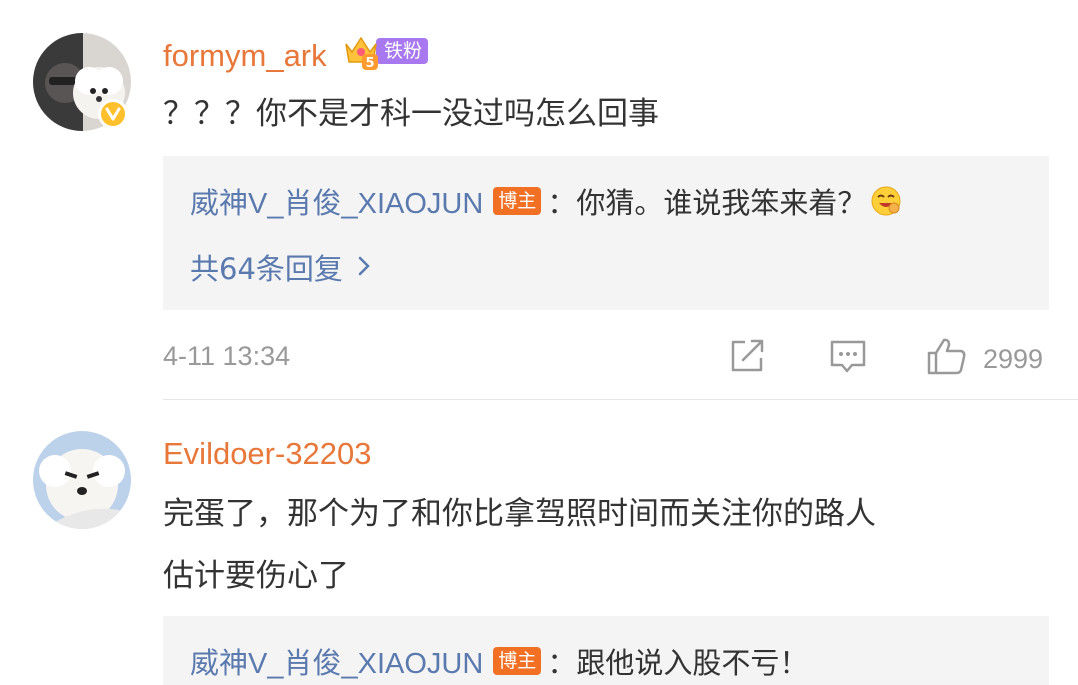 Image resolution: width=1078 pixels, height=685 pixels. What do you see at coordinates (361, 51) in the screenshot?
I see `crown-icon: 5` at bounding box center [361, 51].